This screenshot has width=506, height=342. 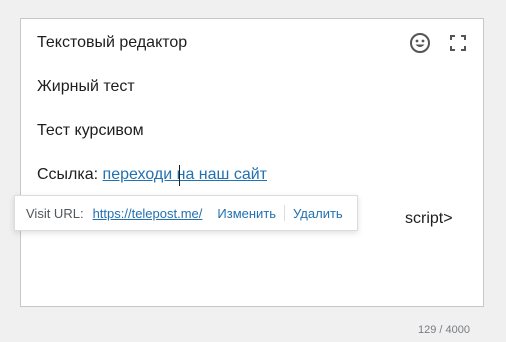 What do you see at coordinates (429, 218) in the screenshot?
I see `partially-hidden-line: script>` at bounding box center [429, 218].